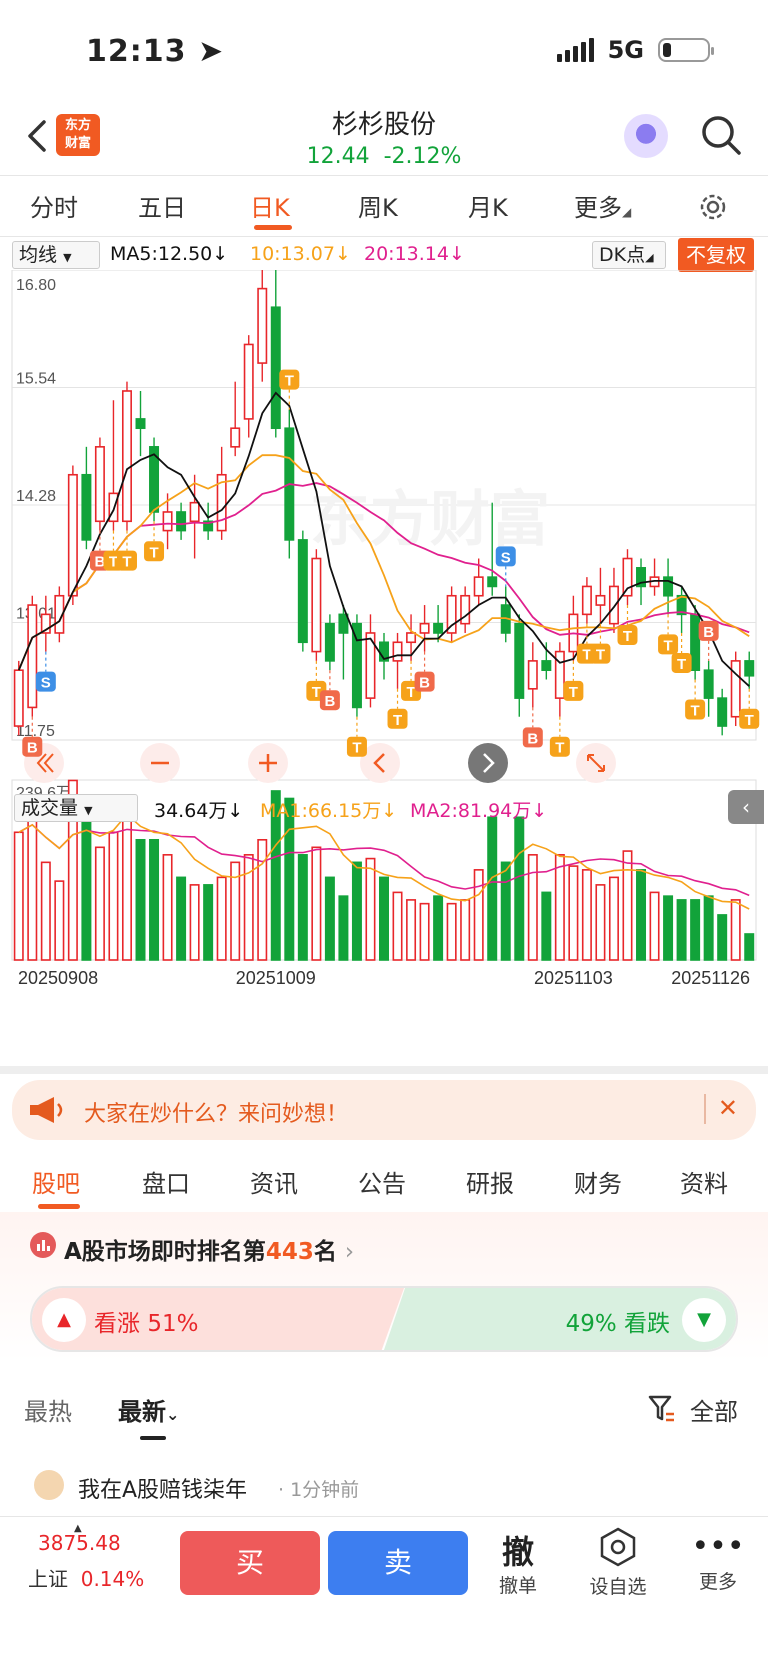 The image size is (768, 1665). Describe the element at coordinates (270, 205) in the screenshot. I see `tab-day-k: 日K` at that location.